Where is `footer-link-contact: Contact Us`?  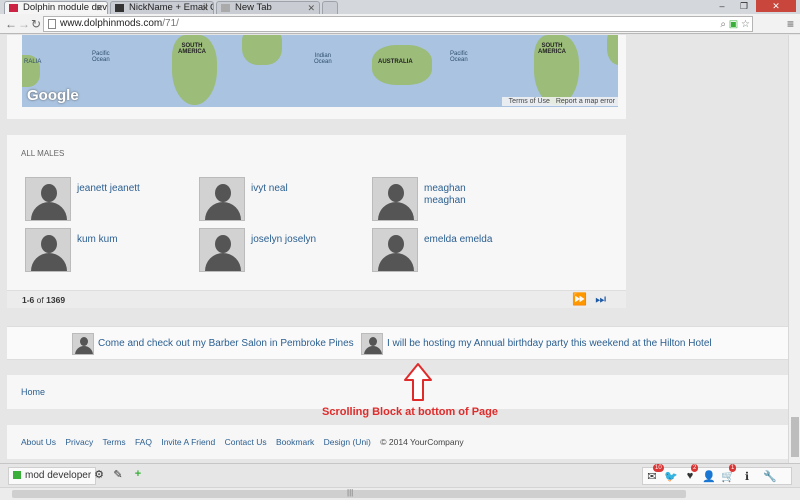 footer-link-contact: Contact Us is located at coordinates (246, 442).